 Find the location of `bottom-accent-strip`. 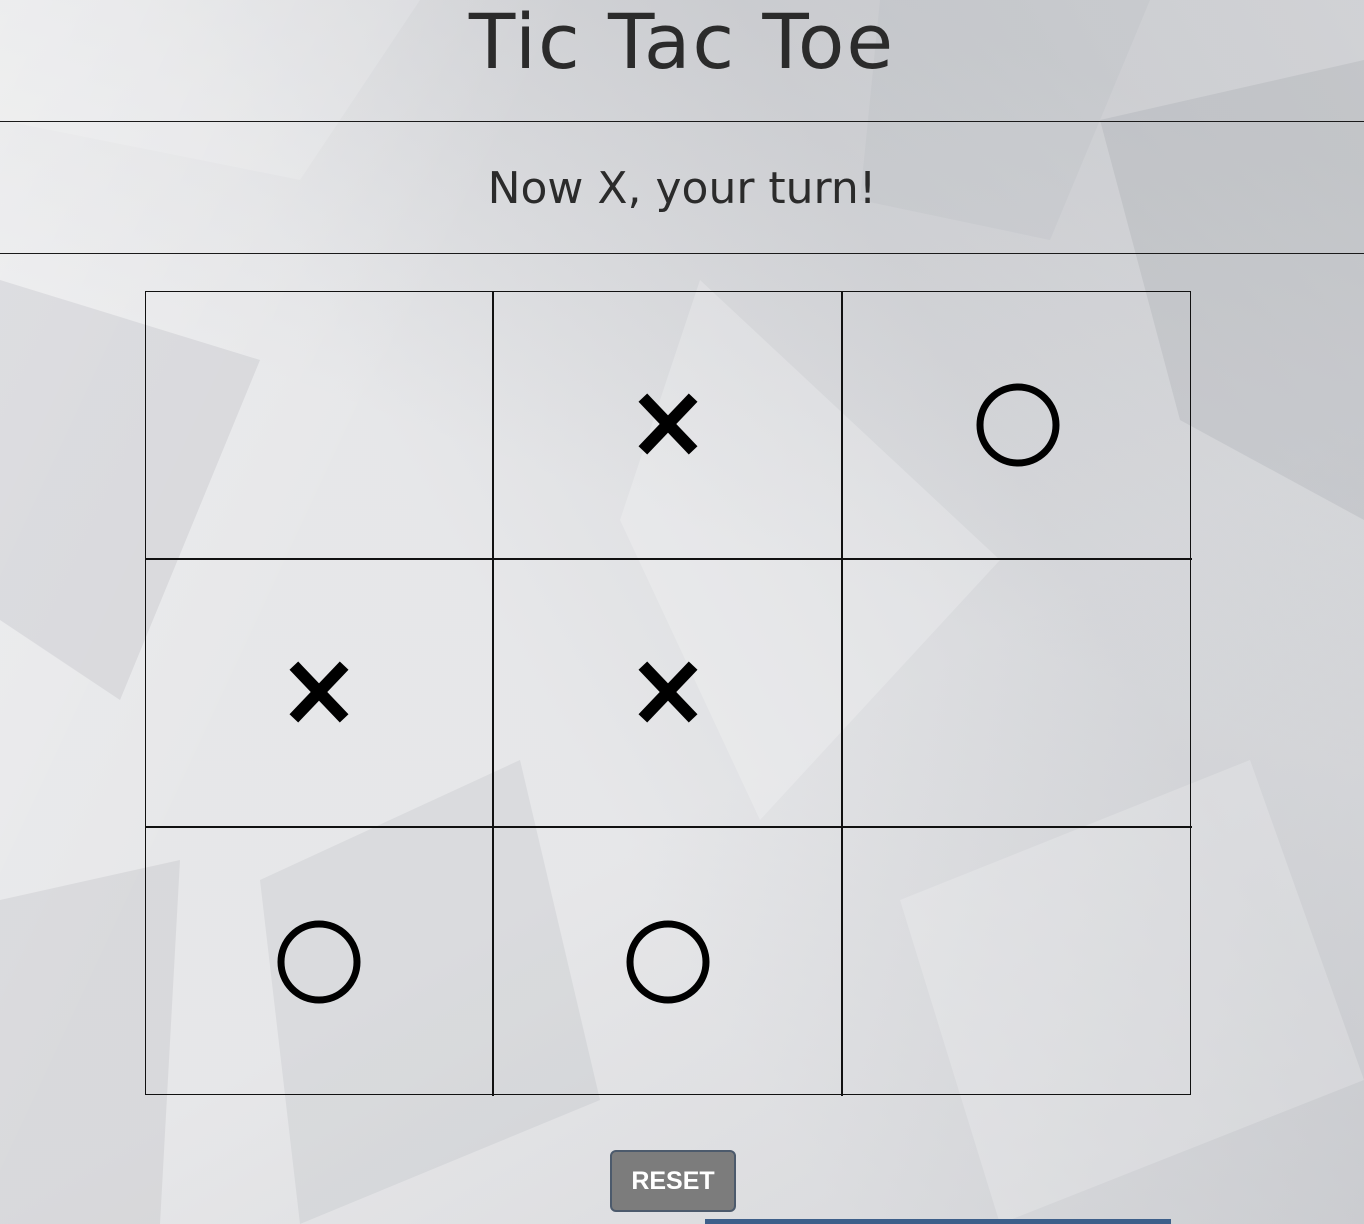

bottom-accent-strip is located at coordinates (938, 1221).